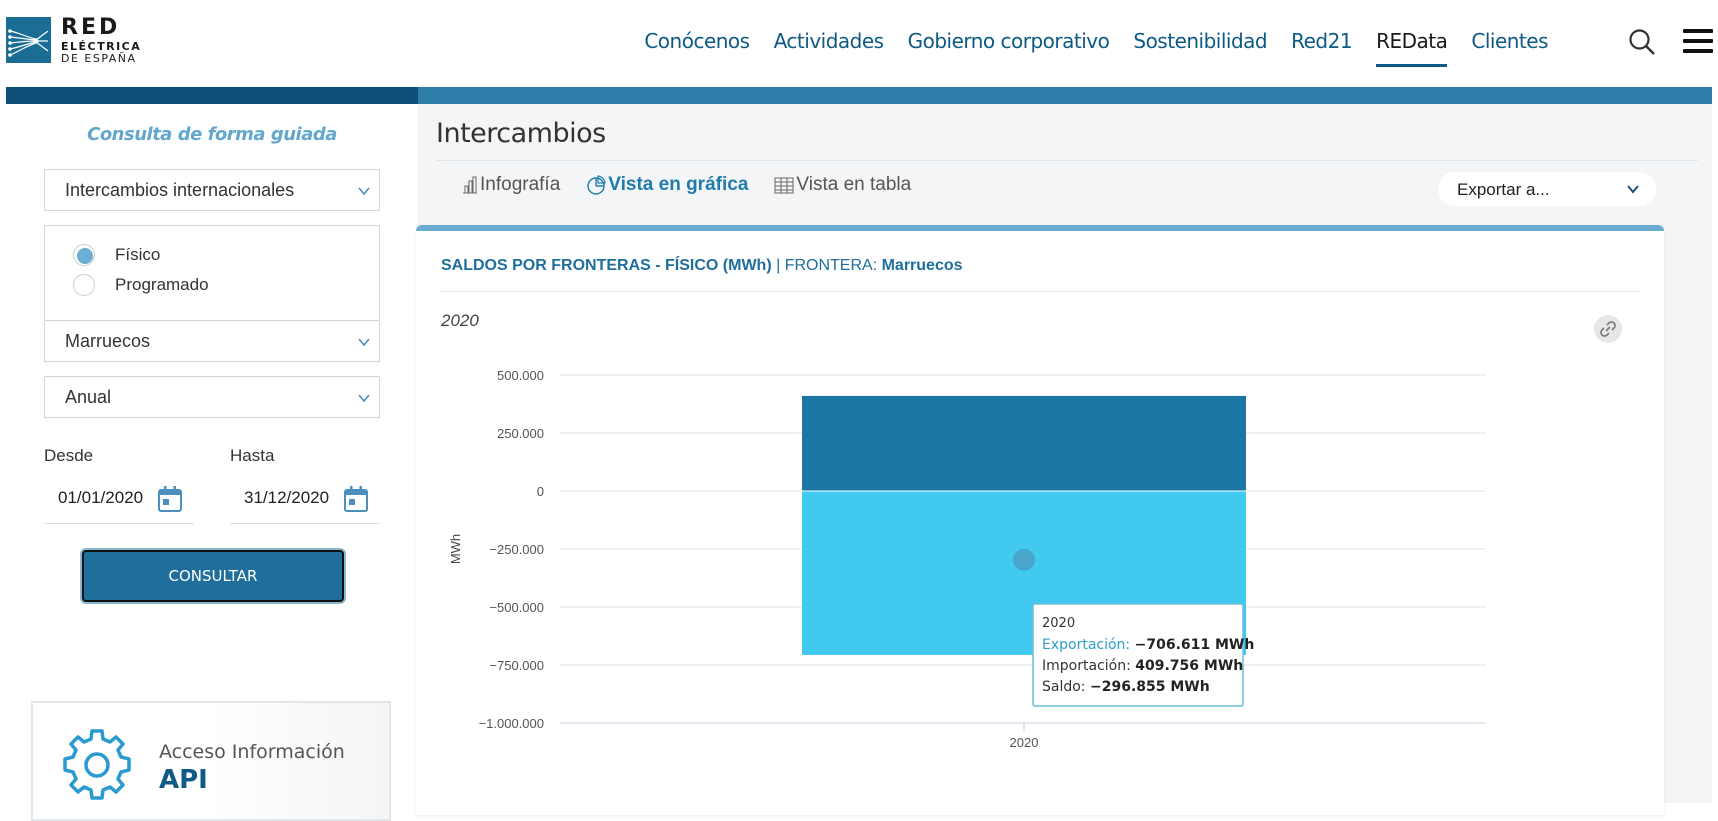 This screenshot has width=1718, height=821. Describe the element at coordinates (1024, 742) in the screenshot. I see `x-tick-label: 2020` at that location.